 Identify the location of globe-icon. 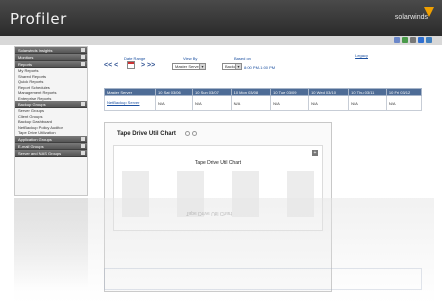
(429, 40).